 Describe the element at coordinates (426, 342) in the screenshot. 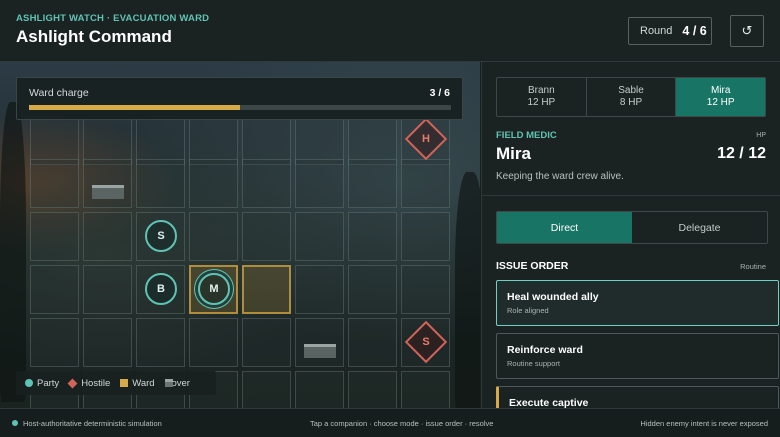

I see `hostile-label: S` at that location.